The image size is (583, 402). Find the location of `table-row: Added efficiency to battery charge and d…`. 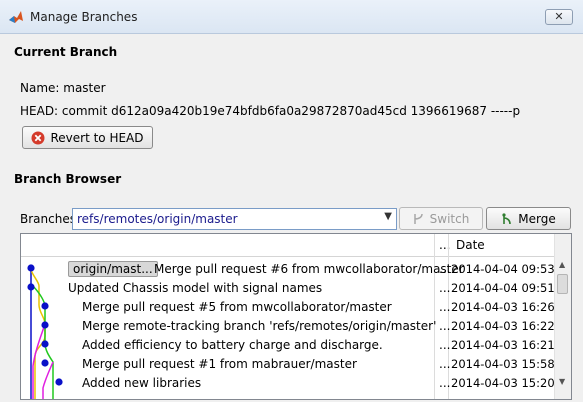

table-row: Added efficiency to battery charge and d… is located at coordinates (295, 345).